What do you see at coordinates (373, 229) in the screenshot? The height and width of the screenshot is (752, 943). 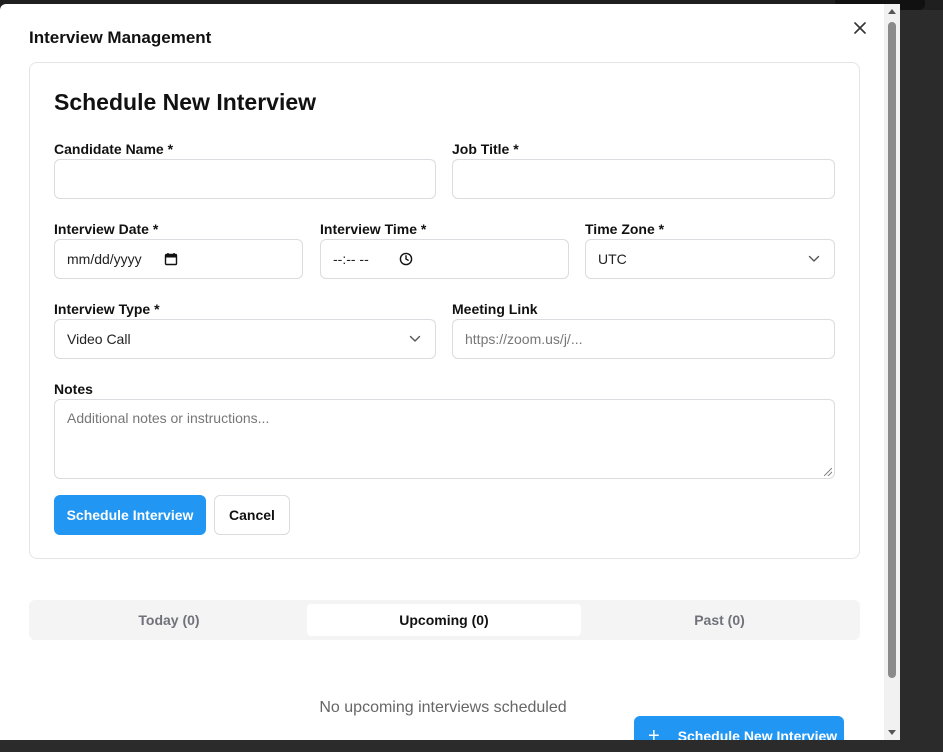 I see `interview-time-label: Interview Time *` at bounding box center [373, 229].